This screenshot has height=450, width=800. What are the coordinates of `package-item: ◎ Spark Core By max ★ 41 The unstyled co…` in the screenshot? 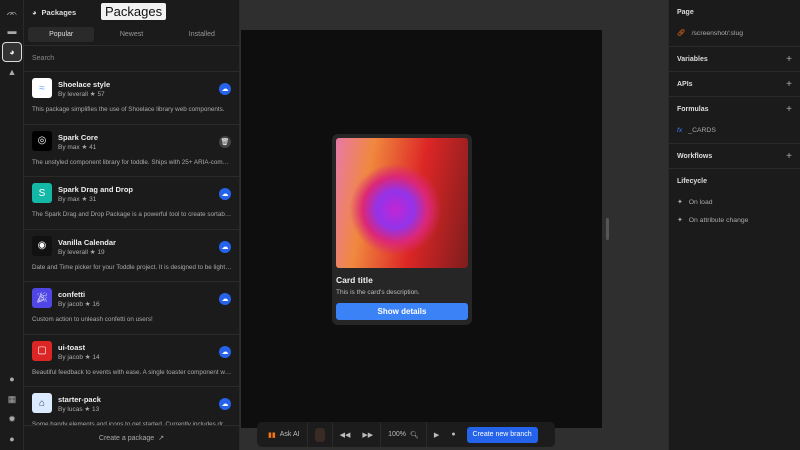 It's located at (131, 151).